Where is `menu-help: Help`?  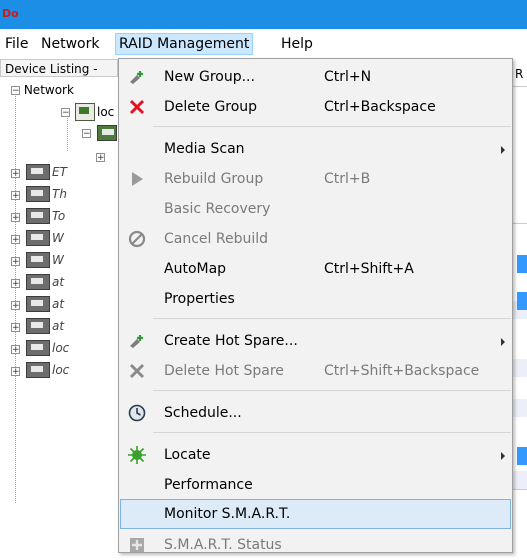 menu-help: Help is located at coordinates (297, 44).